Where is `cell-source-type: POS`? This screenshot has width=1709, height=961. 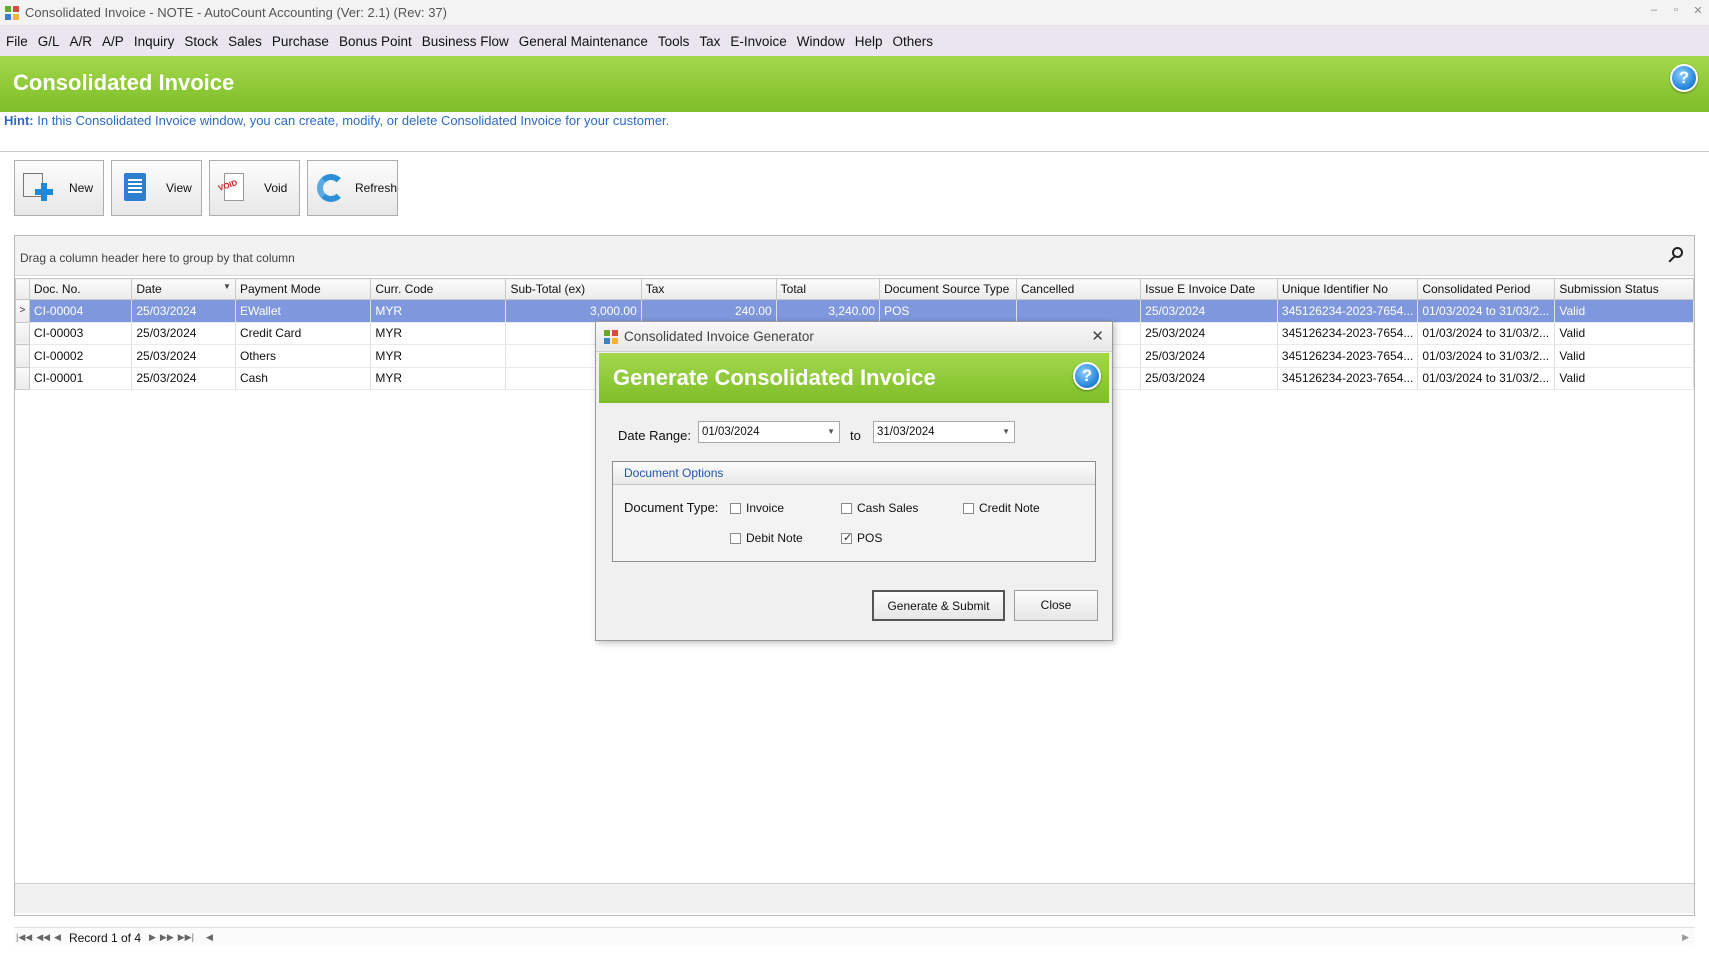 cell-source-type: POS is located at coordinates (948, 311).